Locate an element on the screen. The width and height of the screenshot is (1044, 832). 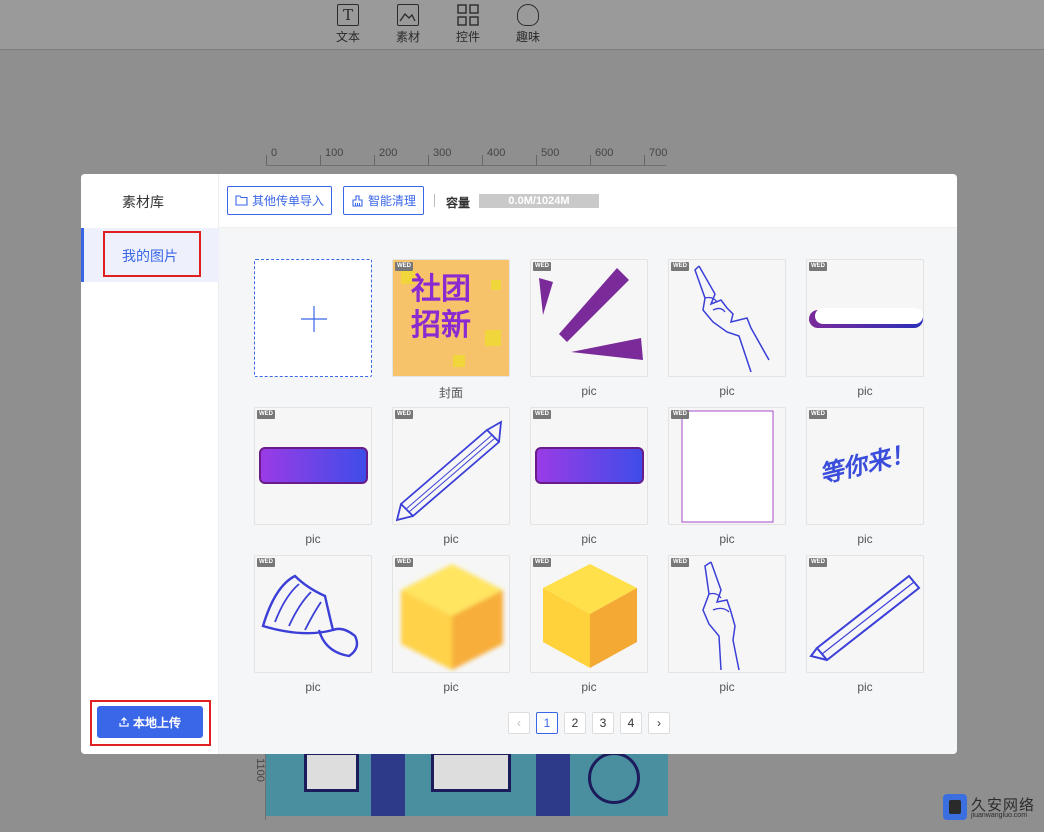
sidebar-item-label: 我的图片 is located at coordinates (150, 256).